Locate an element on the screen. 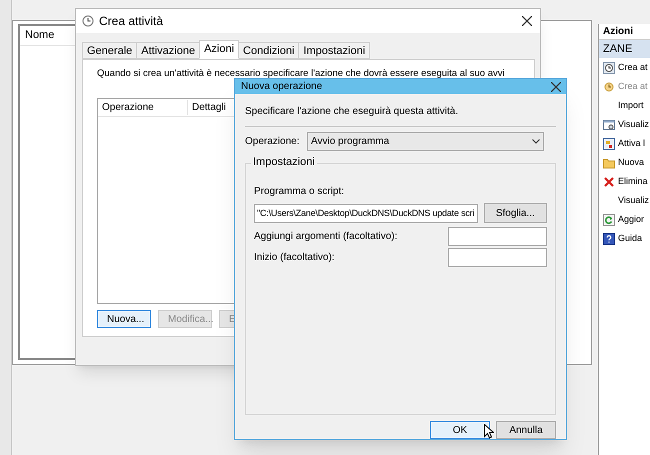 The image size is (650, 455). dialog-button: Annulla is located at coordinates (526, 430).